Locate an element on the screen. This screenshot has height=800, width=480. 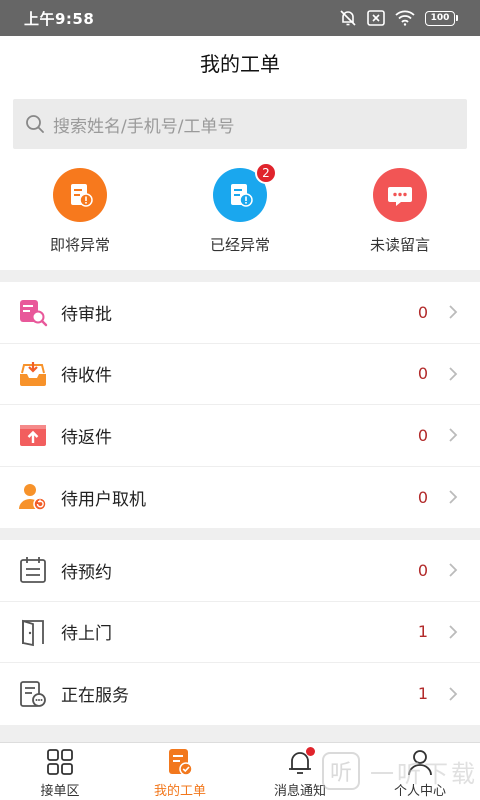
quick-action-label: 未读留言 is located at coordinates (399, 245).